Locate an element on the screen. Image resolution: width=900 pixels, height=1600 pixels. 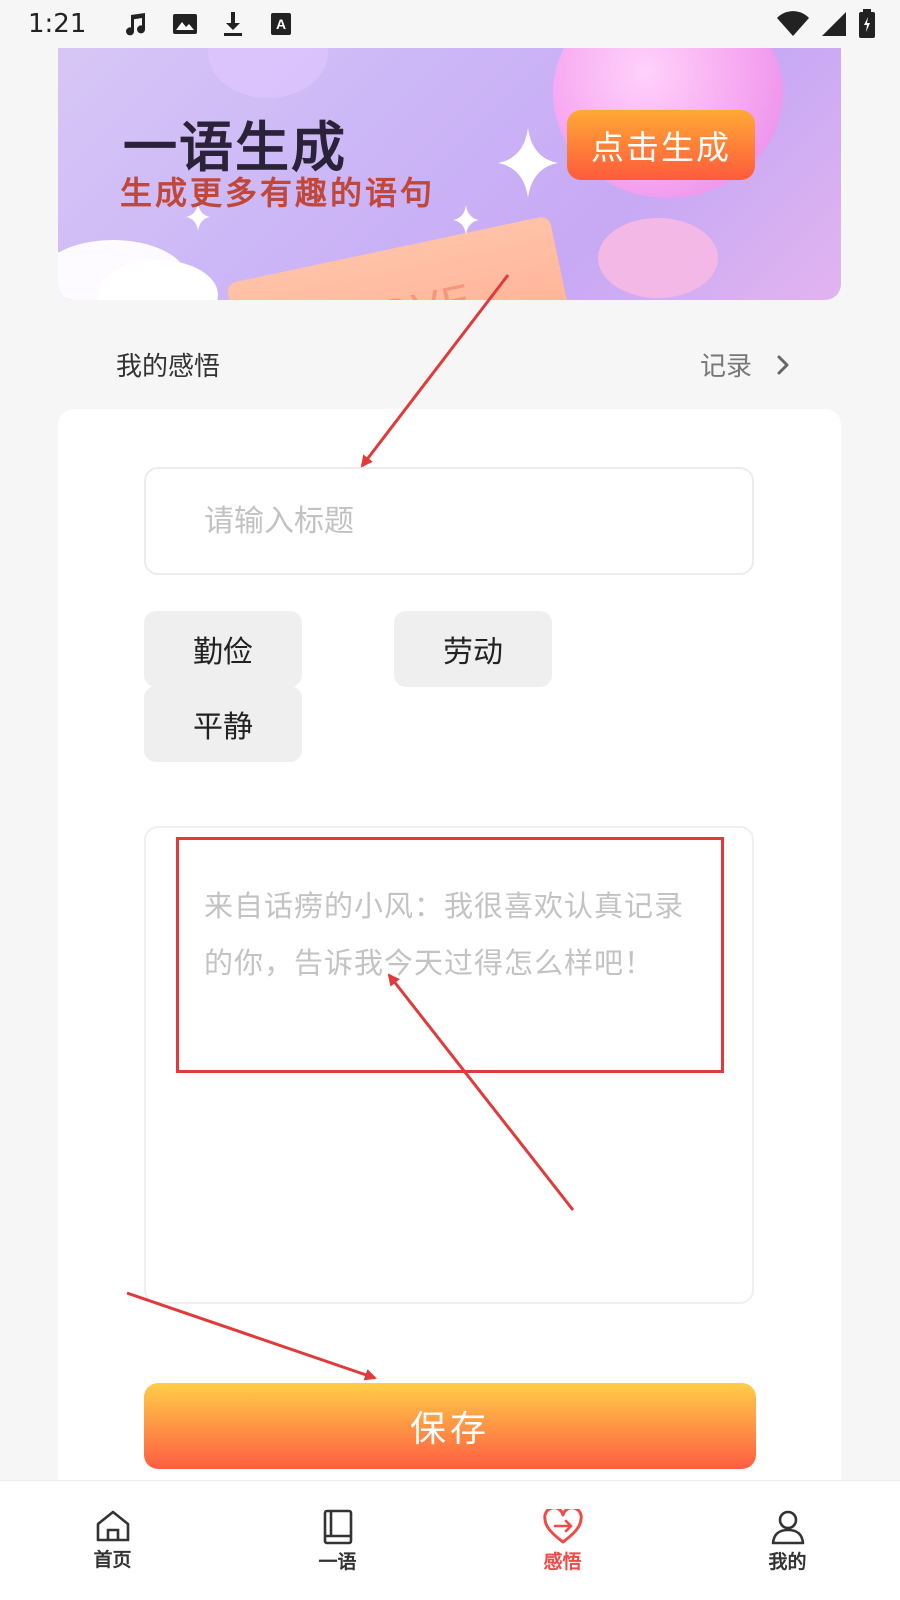
record-label: 记录 is located at coordinates (725, 367).